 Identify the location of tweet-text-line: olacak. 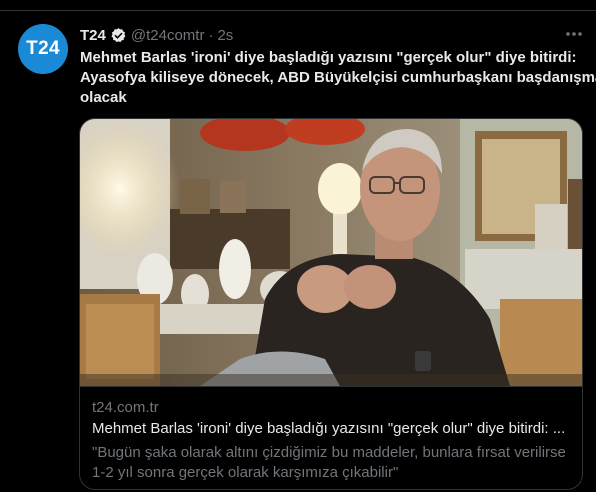
(103, 97).